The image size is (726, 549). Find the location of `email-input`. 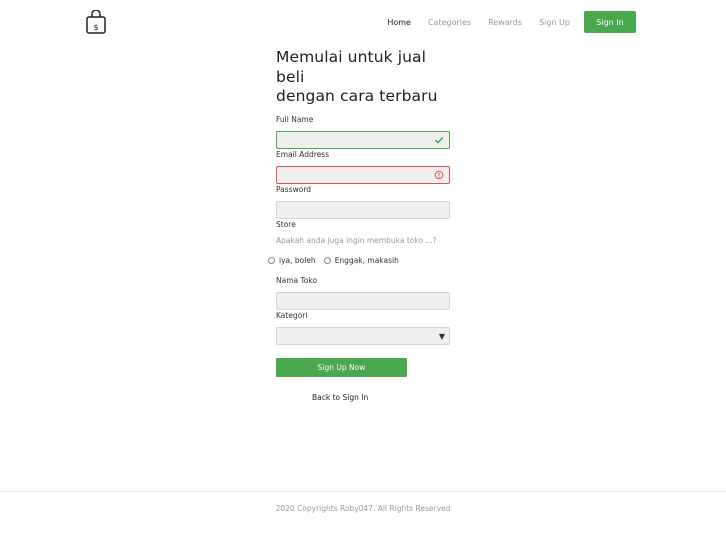

email-input is located at coordinates (363, 175).